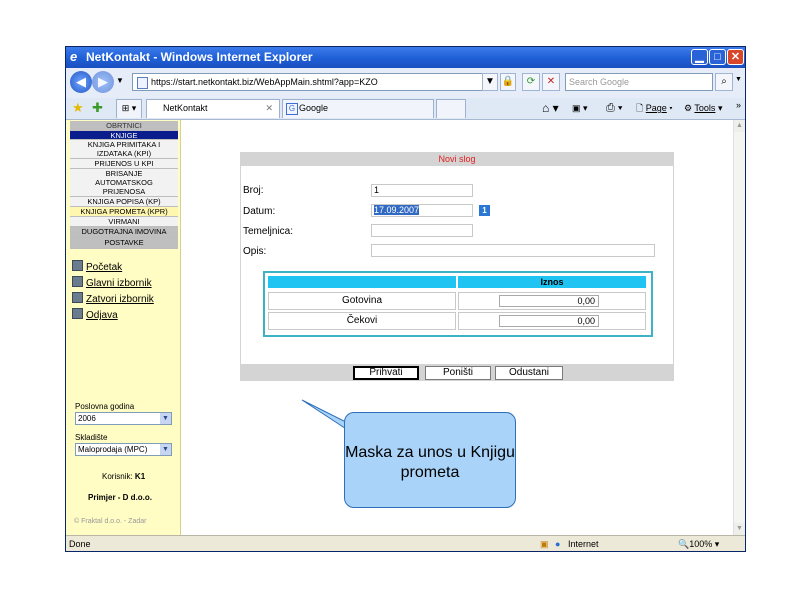 The height and width of the screenshot is (600, 800). I want to click on tab-google: G Google, so click(358, 108).